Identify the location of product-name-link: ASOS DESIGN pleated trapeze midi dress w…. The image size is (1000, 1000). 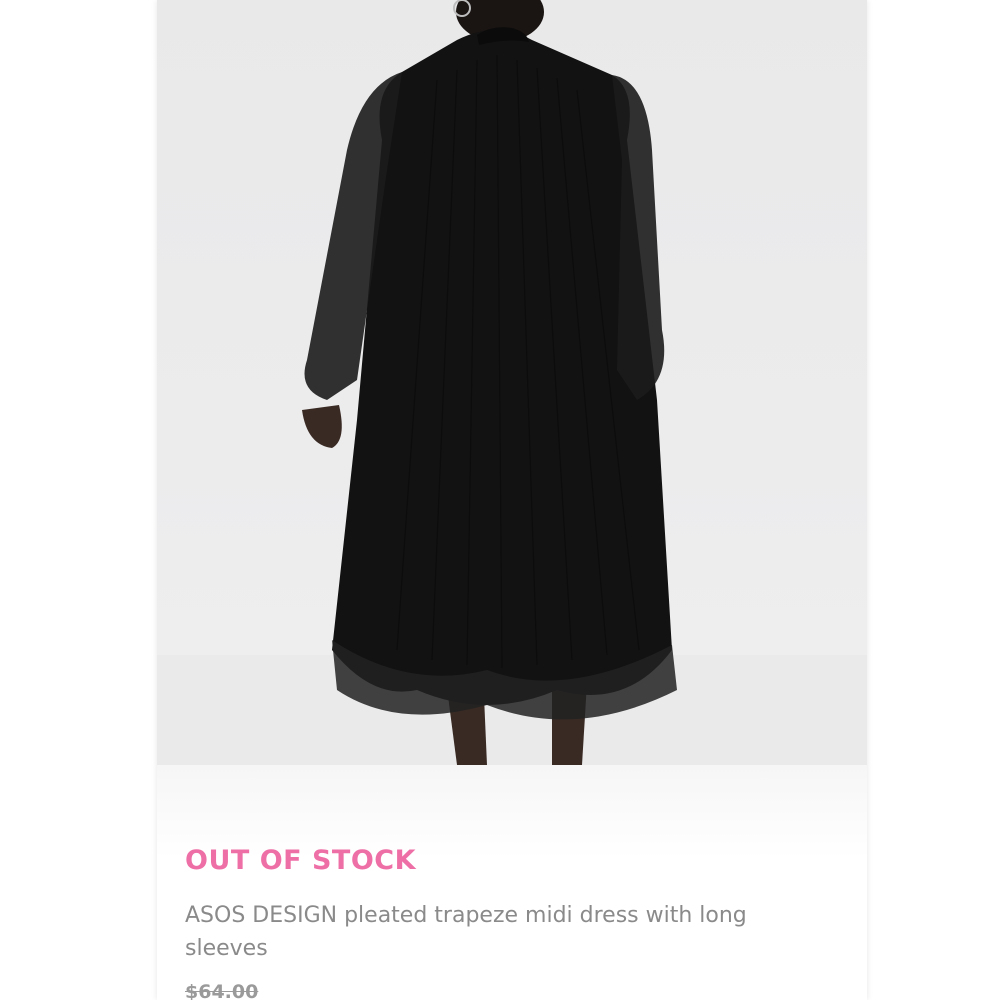
(485, 932).